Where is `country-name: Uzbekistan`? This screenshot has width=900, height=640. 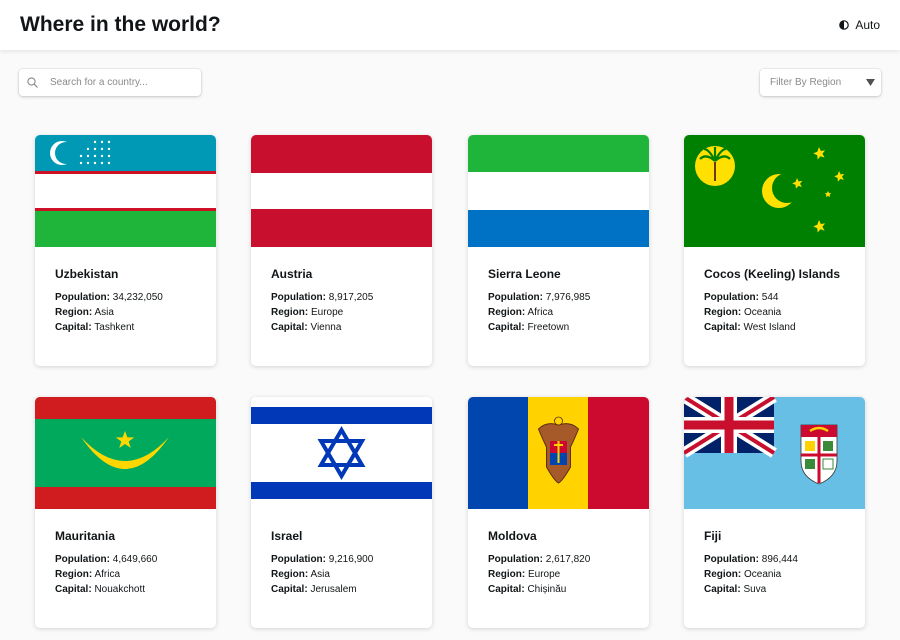 country-name: Uzbekistan is located at coordinates (87, 274).